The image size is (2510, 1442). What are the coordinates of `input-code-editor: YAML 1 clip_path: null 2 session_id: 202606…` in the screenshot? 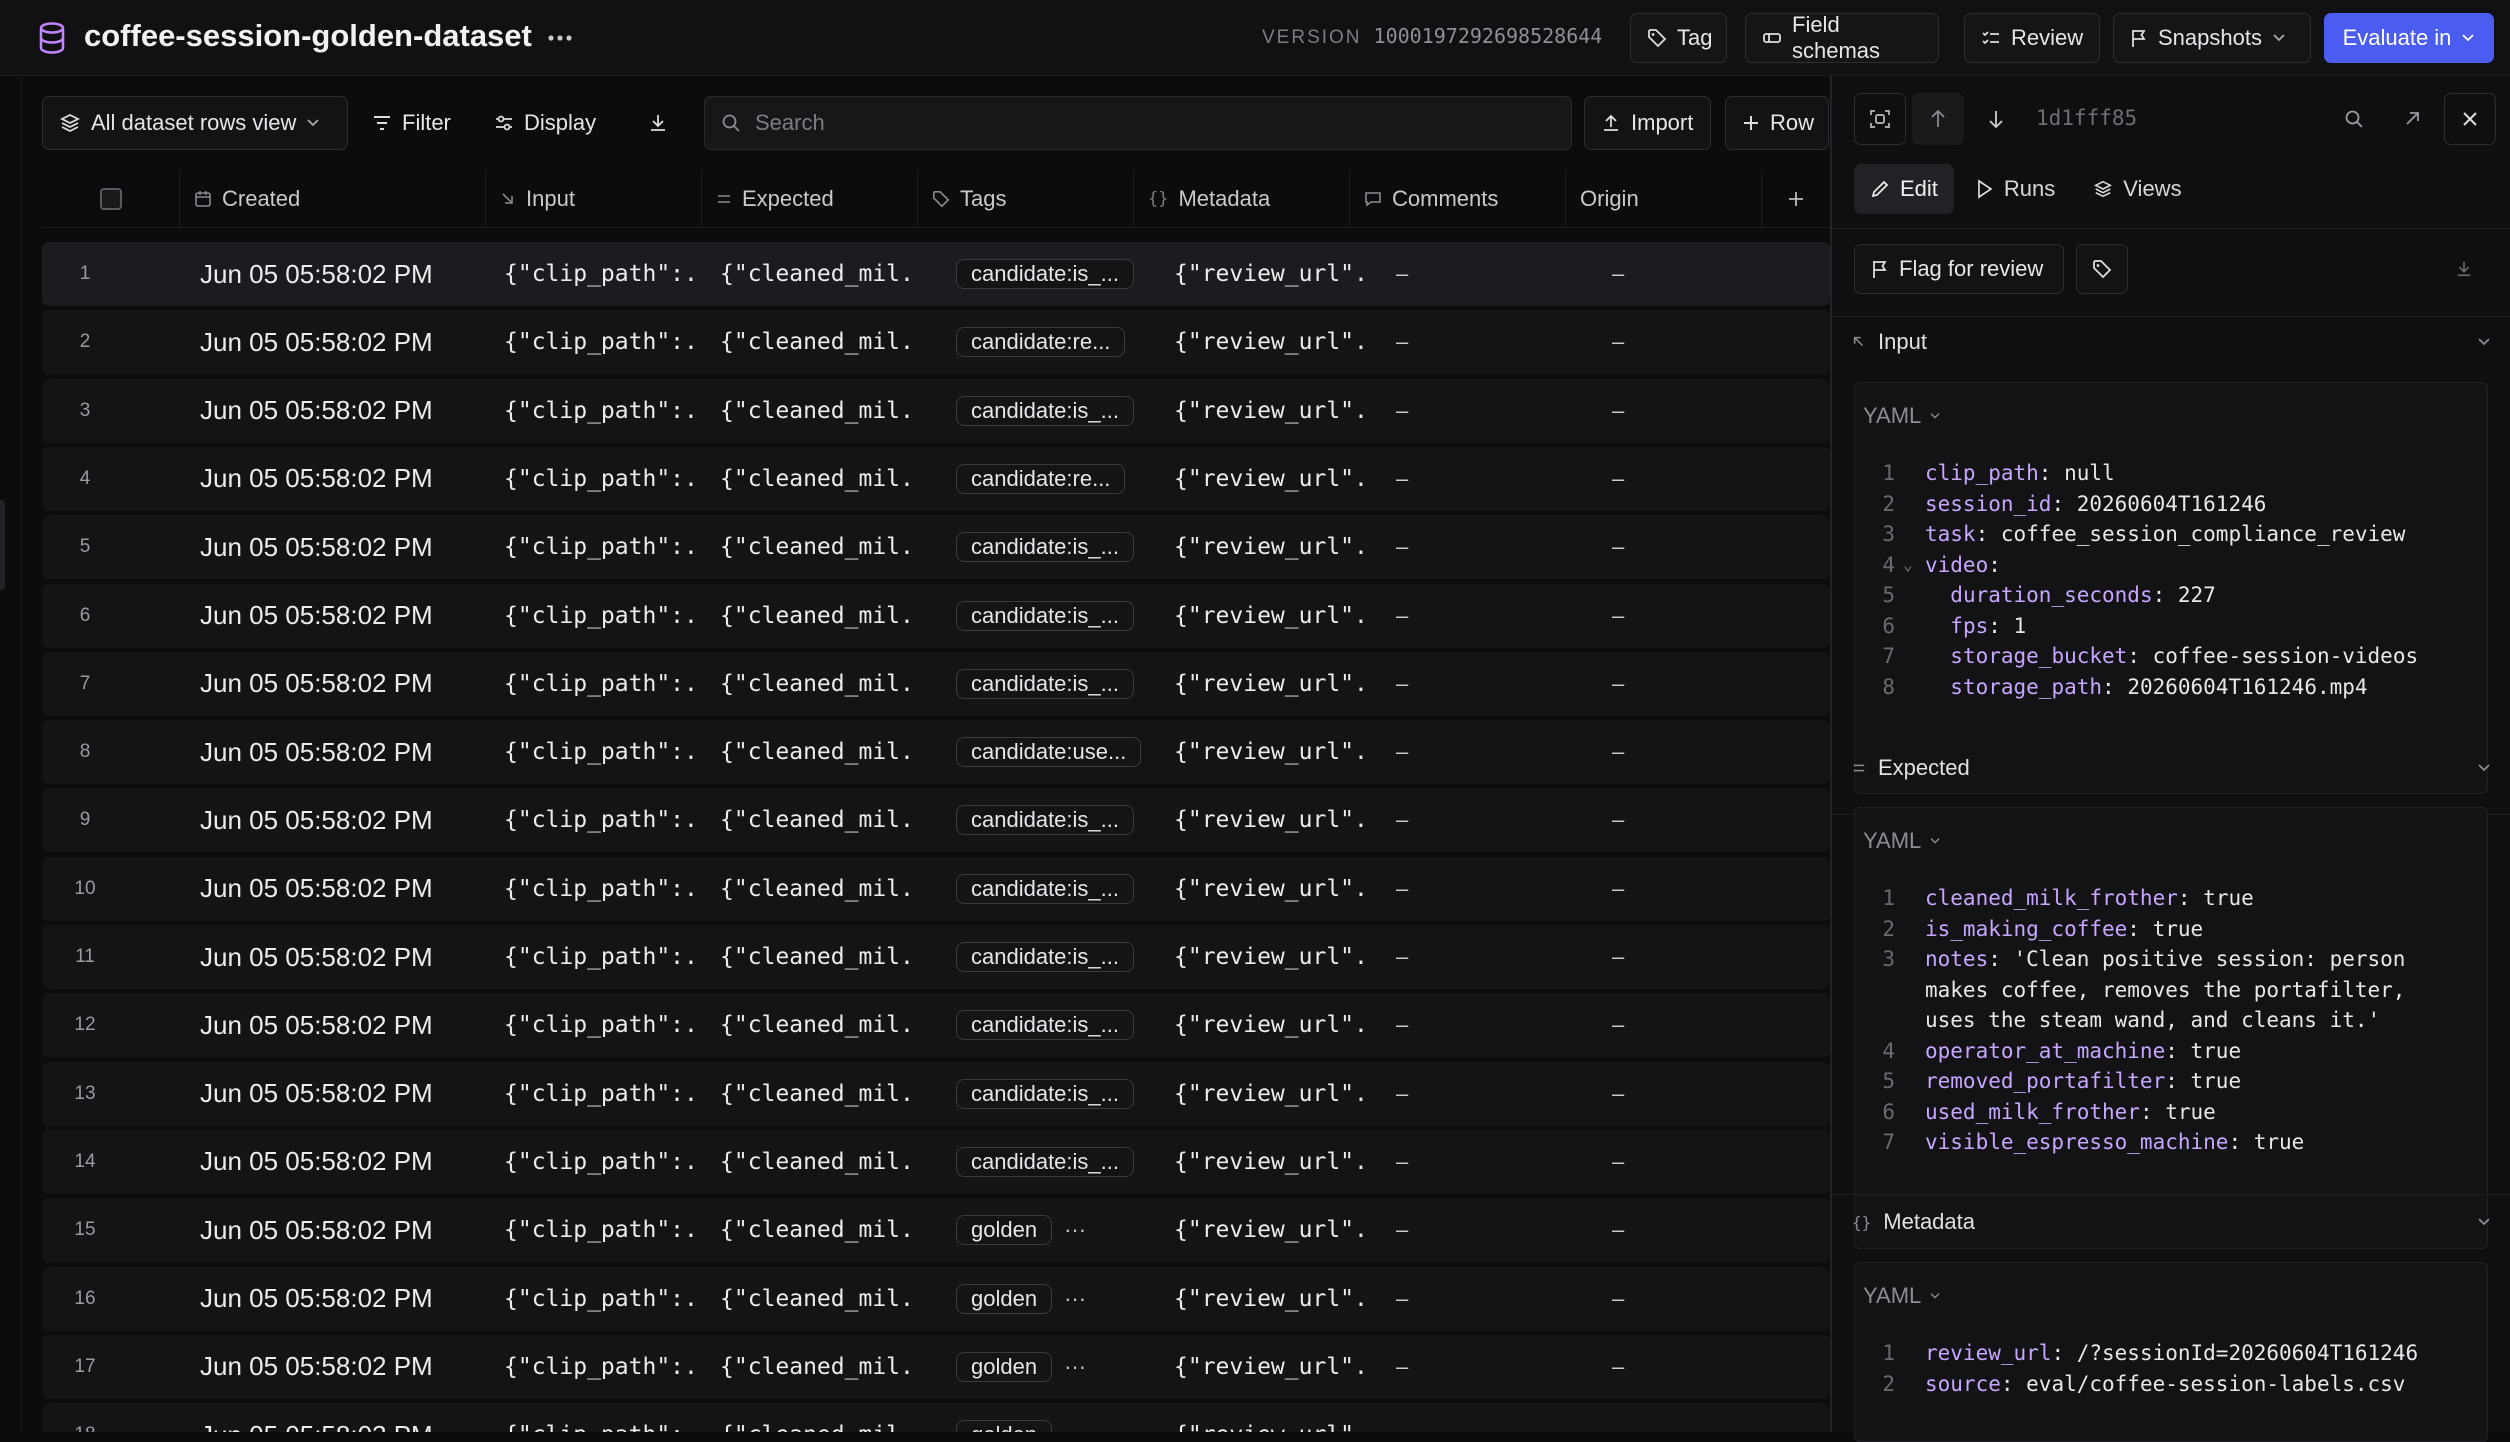 It's located at (2171, 588).